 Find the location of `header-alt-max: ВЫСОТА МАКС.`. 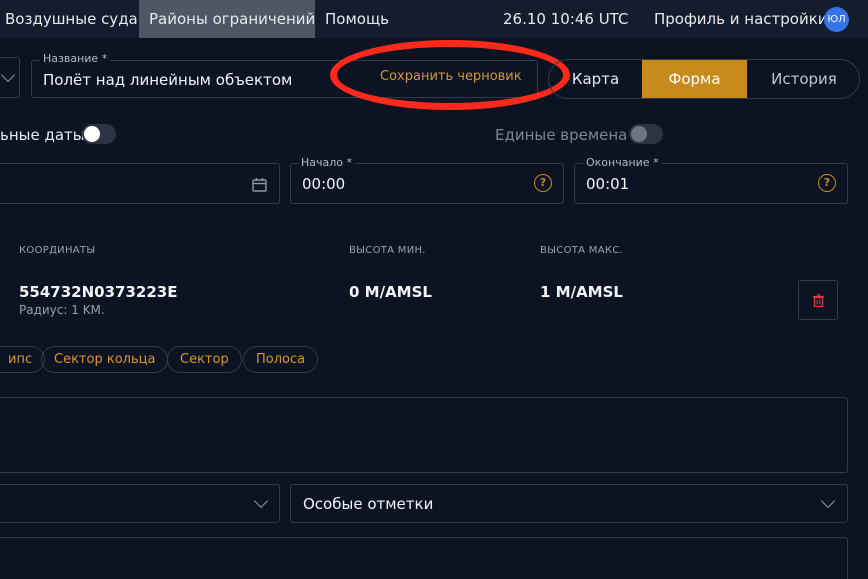

header-alt-max: ВЫСОТА МАКС. is located at coordinates (581, 250).